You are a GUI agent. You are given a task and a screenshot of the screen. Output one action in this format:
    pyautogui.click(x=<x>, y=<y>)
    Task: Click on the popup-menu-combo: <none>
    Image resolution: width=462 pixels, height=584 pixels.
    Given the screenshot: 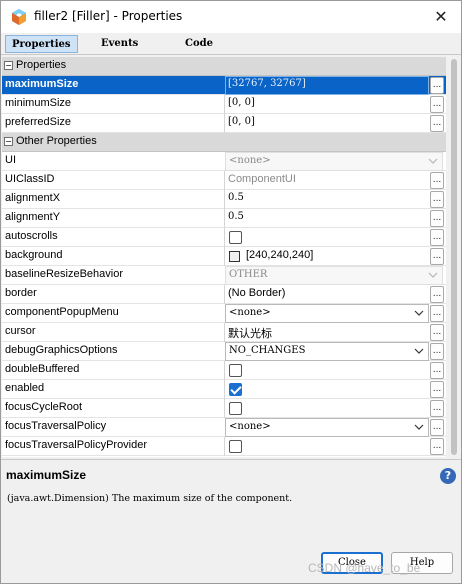 What is the action you would take?
    pyautogui.click(x=327, y=313)
    